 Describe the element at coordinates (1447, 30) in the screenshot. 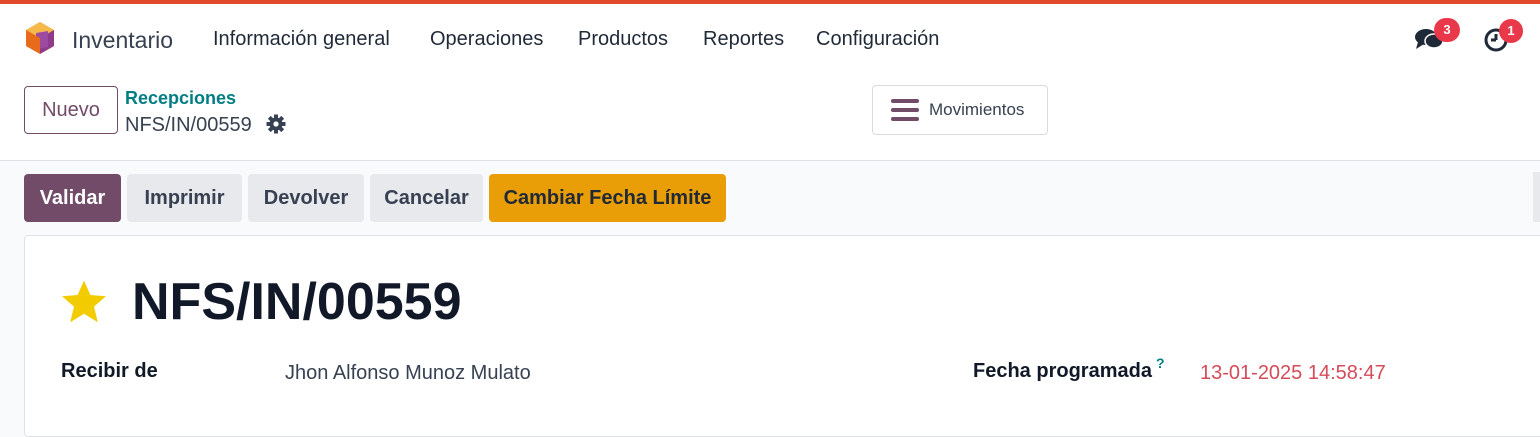

I see `messages-badge: 3` at that location.